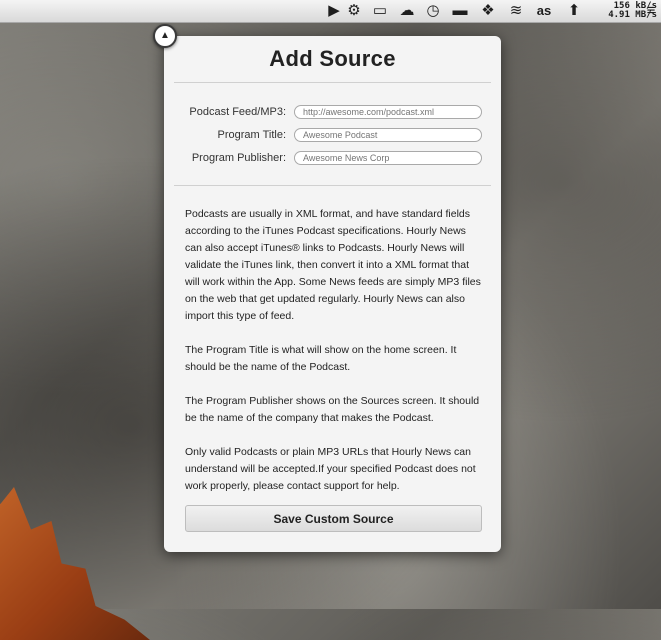 This screenshot has width=661, height=640. I want to click on dropbox-icon: ❖, so click(488, 11).